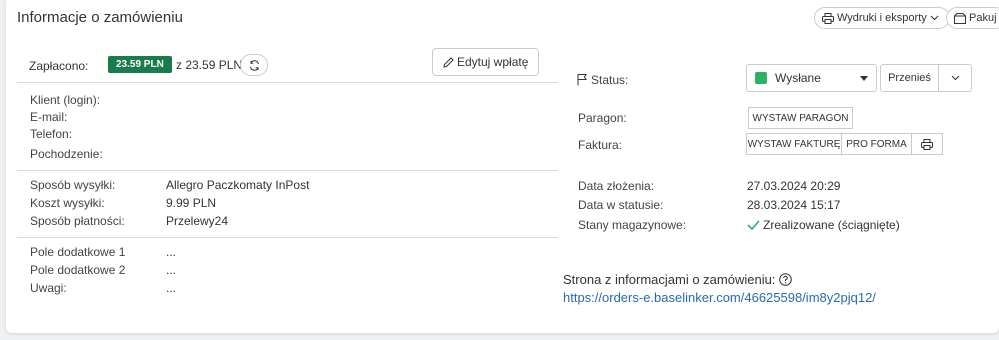 Image resolution: width=999 pixels, height=340 pixels. Describe the element at coordinates (191, 203) in the screenshot. I see `shipping-cost-value: 9.99 PLN` at that location.